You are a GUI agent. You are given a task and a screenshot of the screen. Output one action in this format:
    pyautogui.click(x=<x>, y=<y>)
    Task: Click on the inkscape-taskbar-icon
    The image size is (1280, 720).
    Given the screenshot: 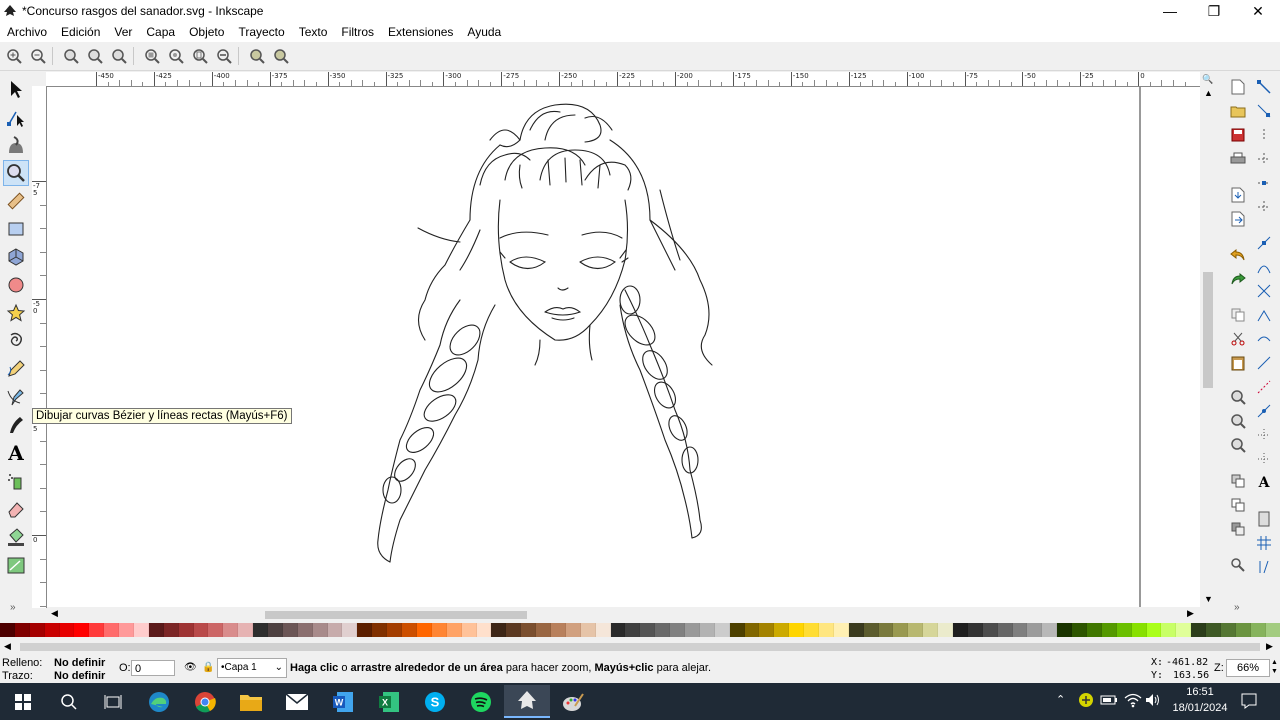 What is the action you would take?
    pyautogui.click(x=527, y=701)
    